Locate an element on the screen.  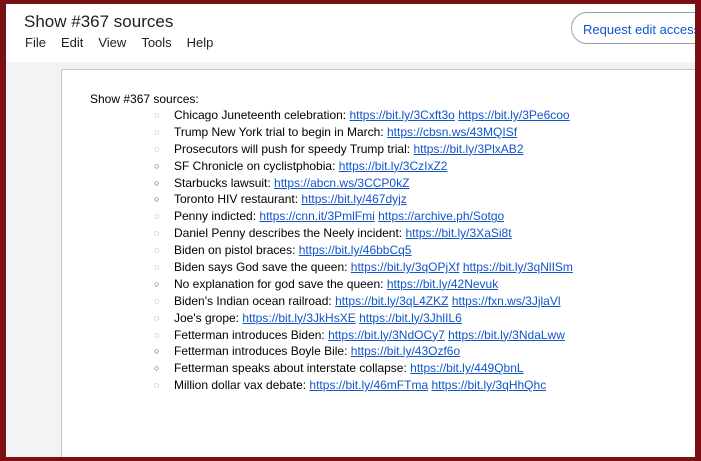
source-label: Chicago Juneteenth celebration: is located at coordinates (260, 115).